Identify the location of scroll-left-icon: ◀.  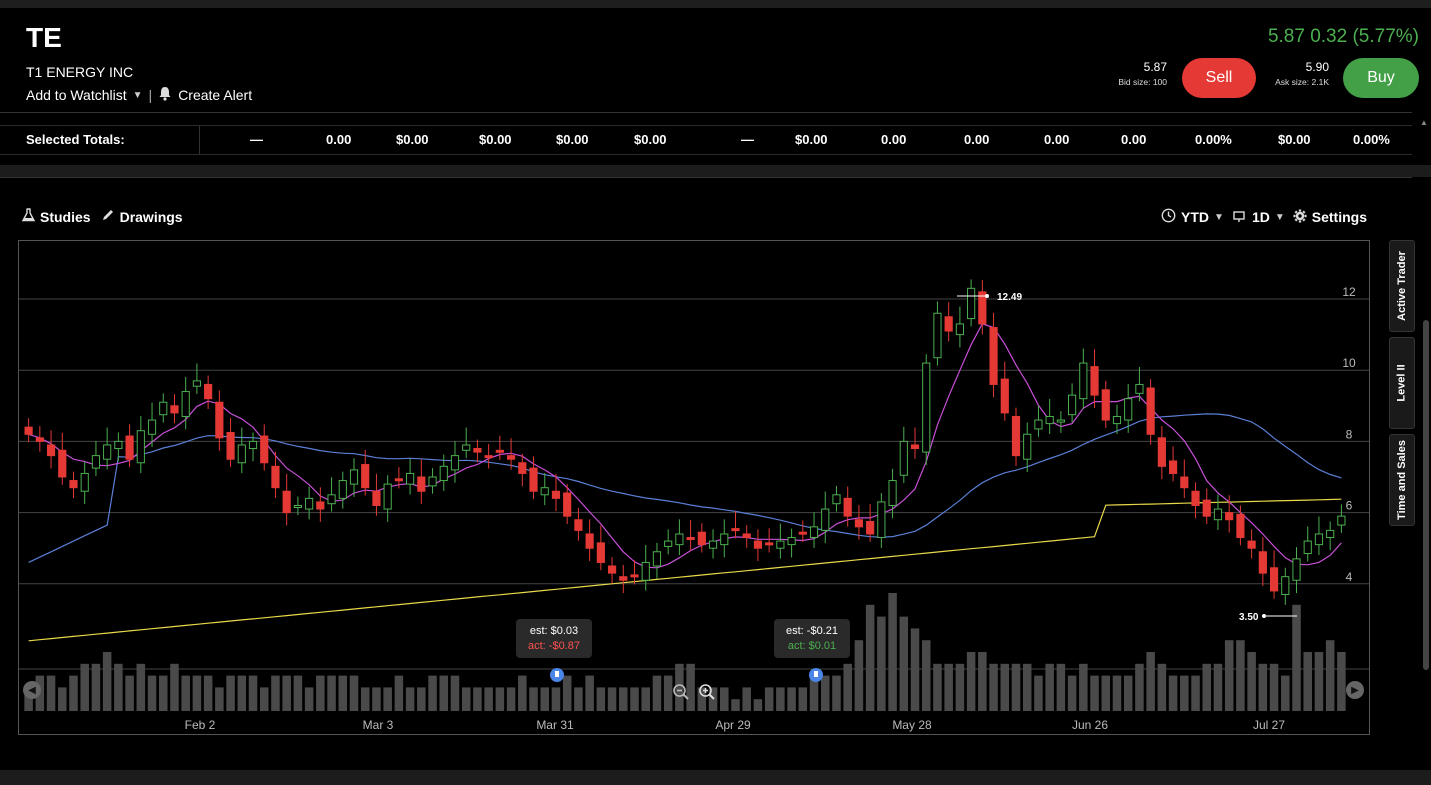
(32, 690).